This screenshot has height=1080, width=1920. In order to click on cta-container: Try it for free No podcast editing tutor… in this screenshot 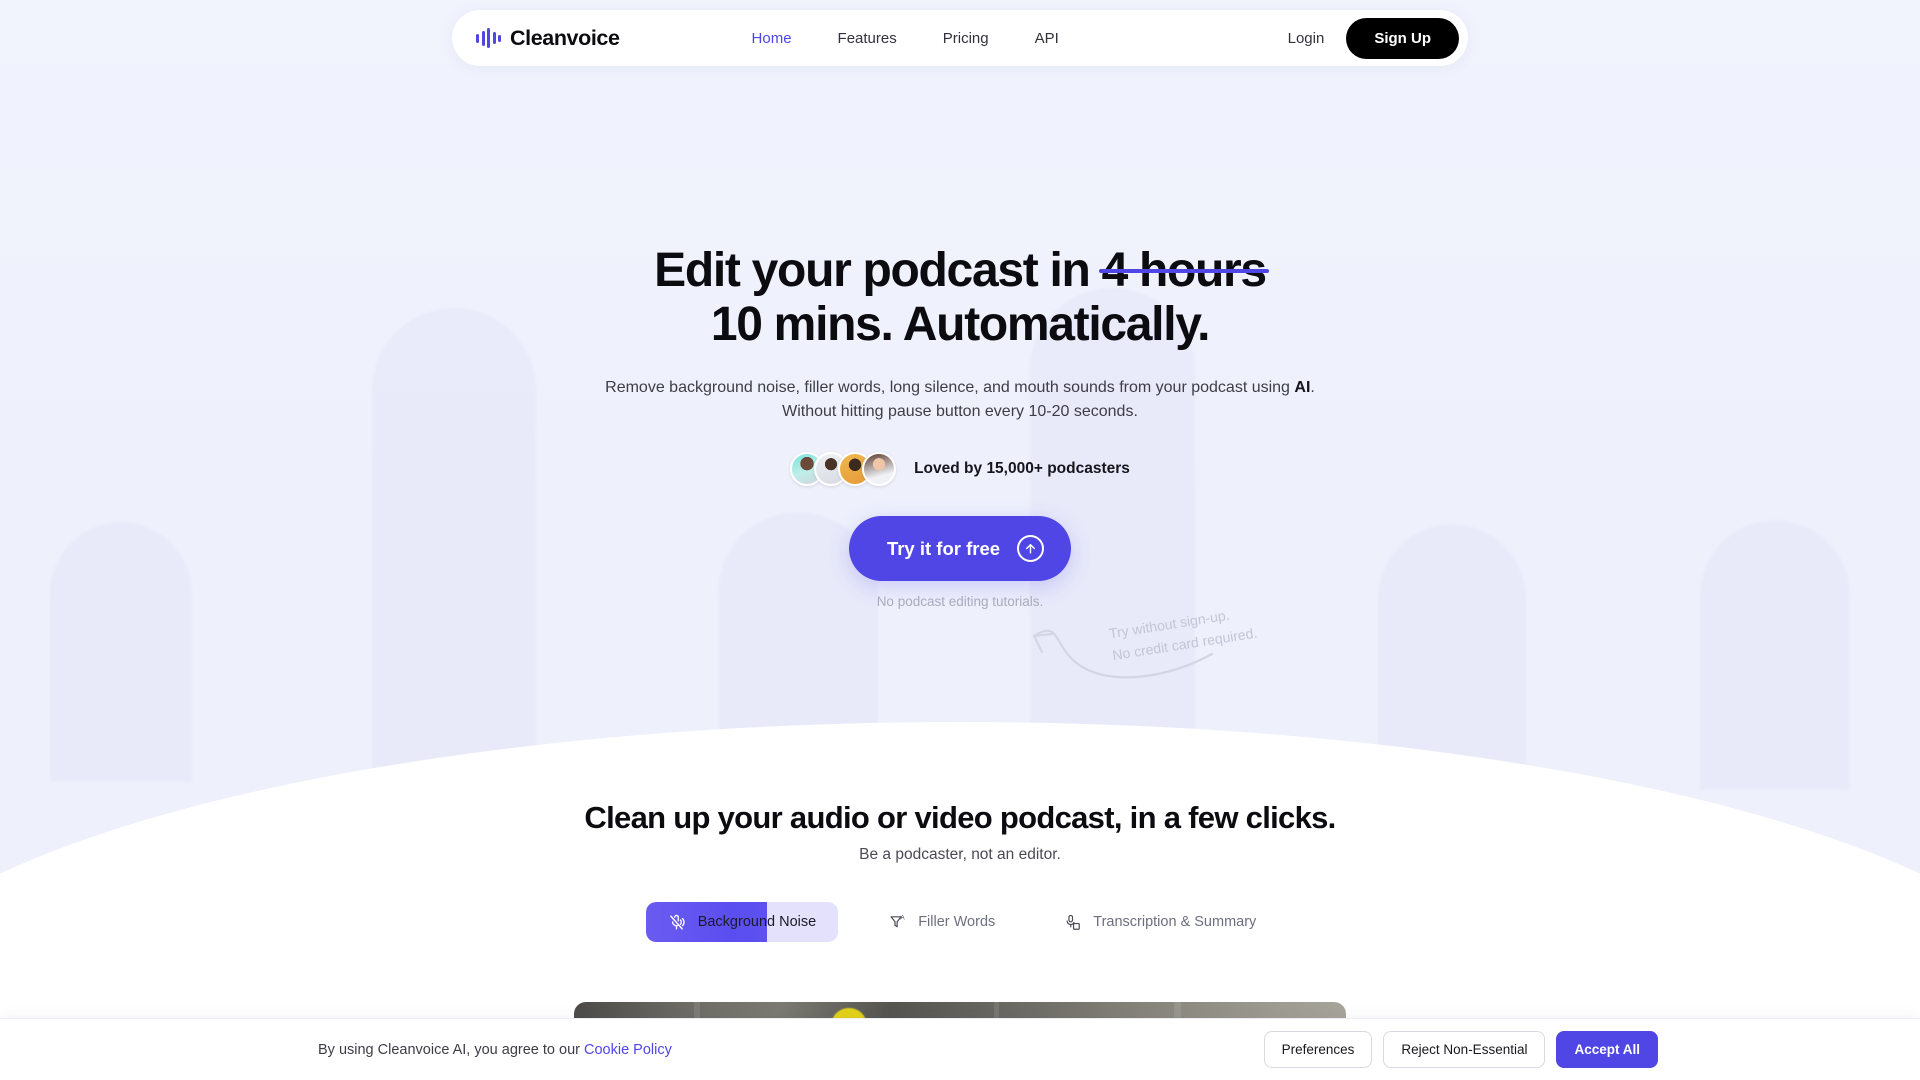, I will do `click(960, 562)`.